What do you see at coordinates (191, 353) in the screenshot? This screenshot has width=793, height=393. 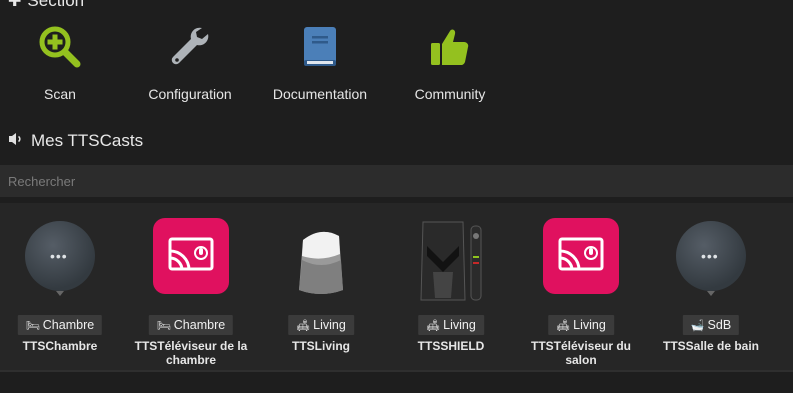 I see `device-name: TTSTéléviseur de la chambre` at bounding box center [191, 353].